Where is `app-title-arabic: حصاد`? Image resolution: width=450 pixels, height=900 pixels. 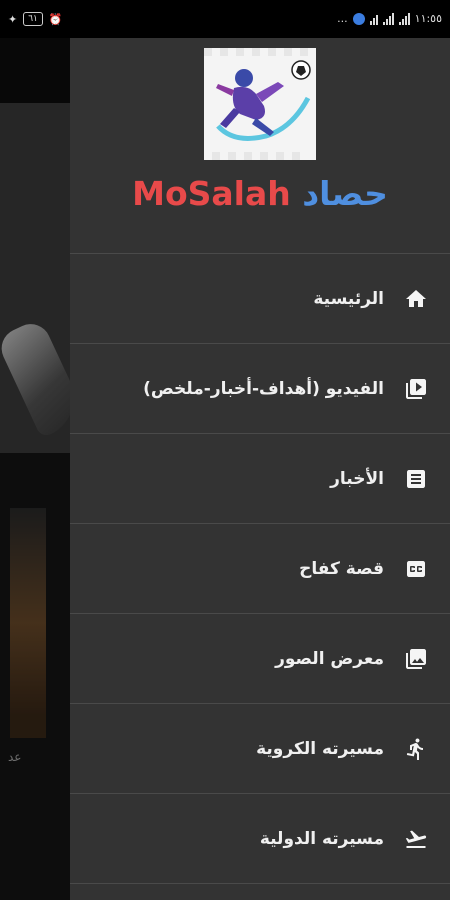 app-title-arabic: حصاد is located at coordinates (345, 193).